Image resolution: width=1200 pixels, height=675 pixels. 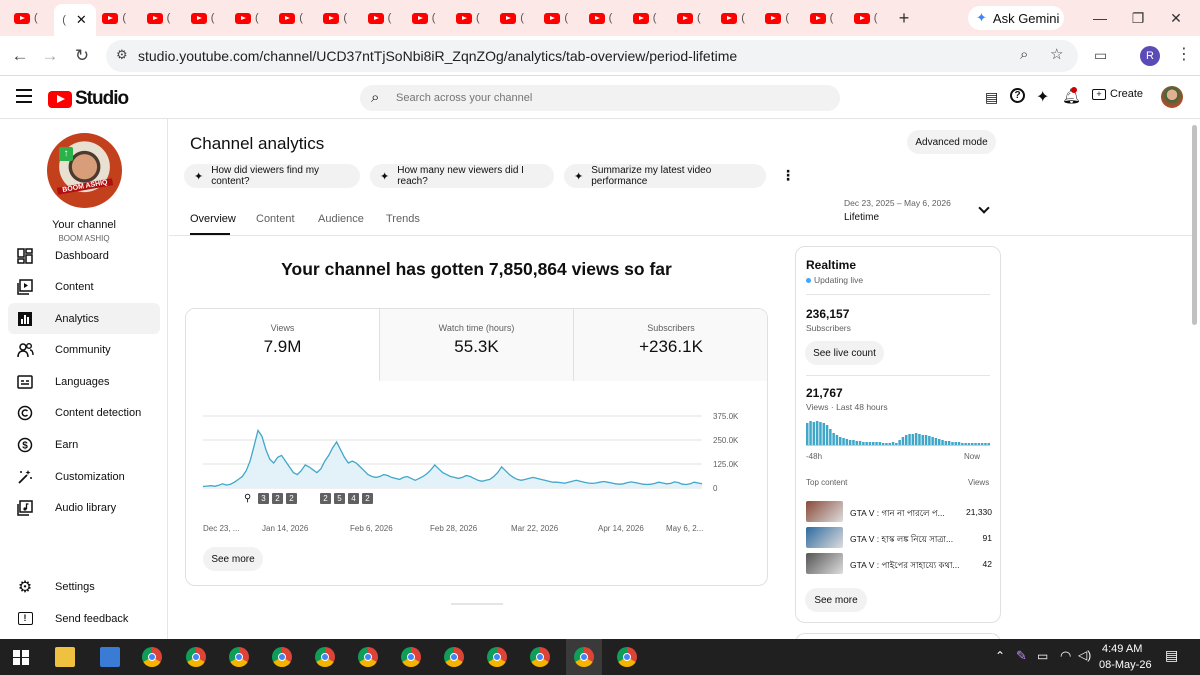 What do you see at coordinates (84, 170) in the screenshot?
I see `channel-avatar: ↑ BOOM ASHIQ` at bounding box center [84, 170].